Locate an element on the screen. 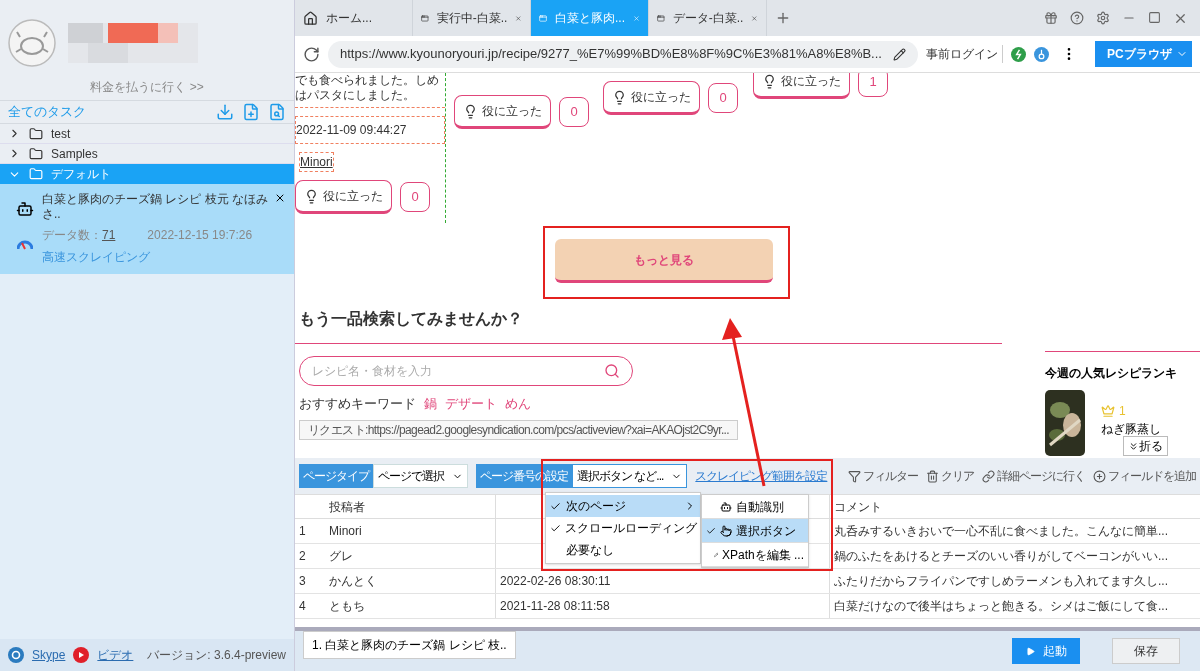 This screenshot has height=671, width=1200. row-number: 1 is located at coordinates (302, 531).